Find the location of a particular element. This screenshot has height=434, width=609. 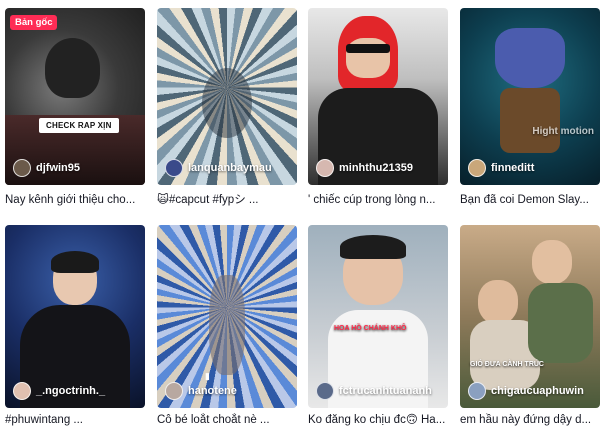

video-thumbnail: lanquanbaymau is located at coordinates (227, 96).